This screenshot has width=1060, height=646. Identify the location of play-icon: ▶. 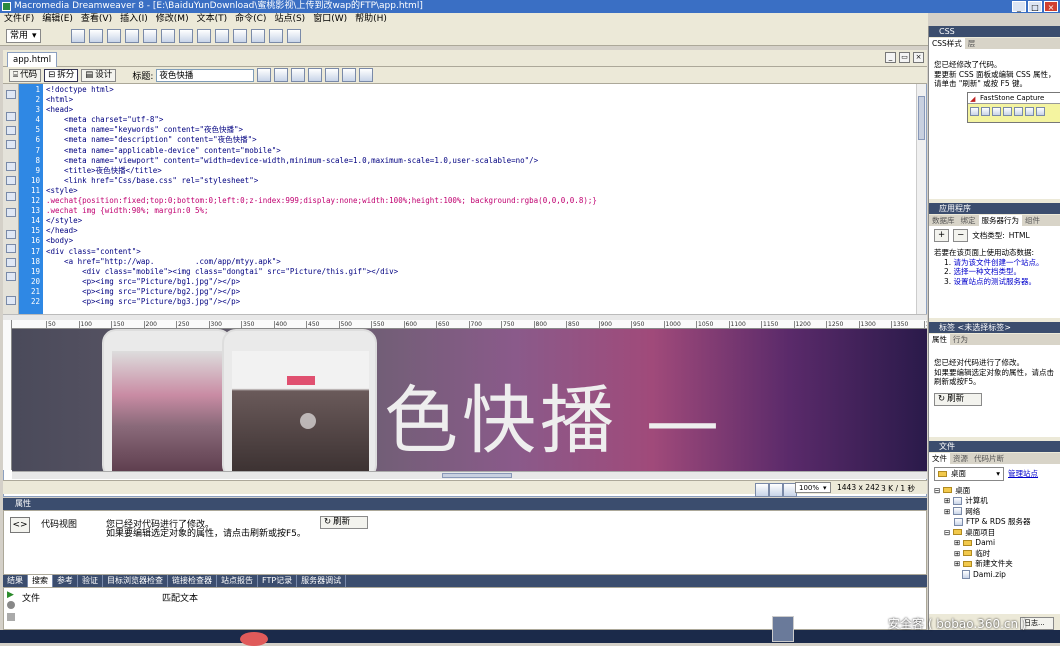
(10, 595).